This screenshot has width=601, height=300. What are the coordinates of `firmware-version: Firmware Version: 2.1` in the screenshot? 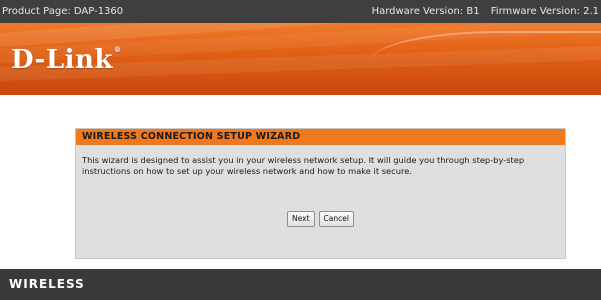 It's located at (544, 11).